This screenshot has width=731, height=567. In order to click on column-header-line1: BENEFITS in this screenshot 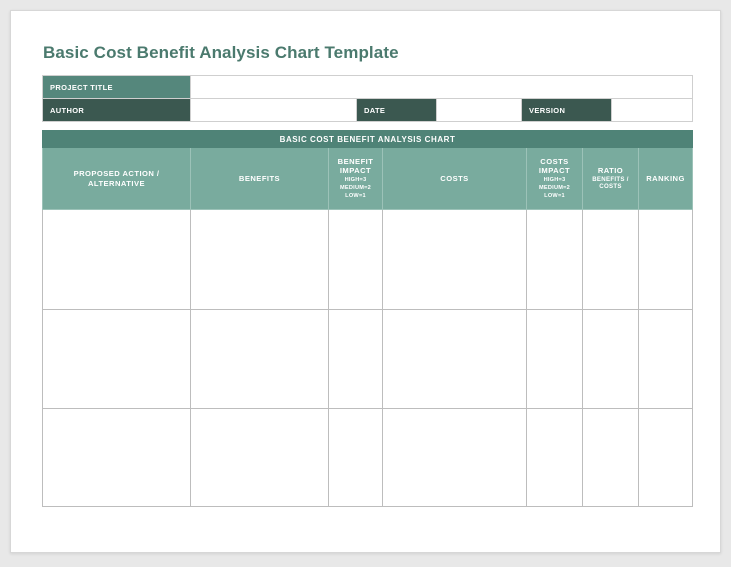, I will do `click(259, 178)`.